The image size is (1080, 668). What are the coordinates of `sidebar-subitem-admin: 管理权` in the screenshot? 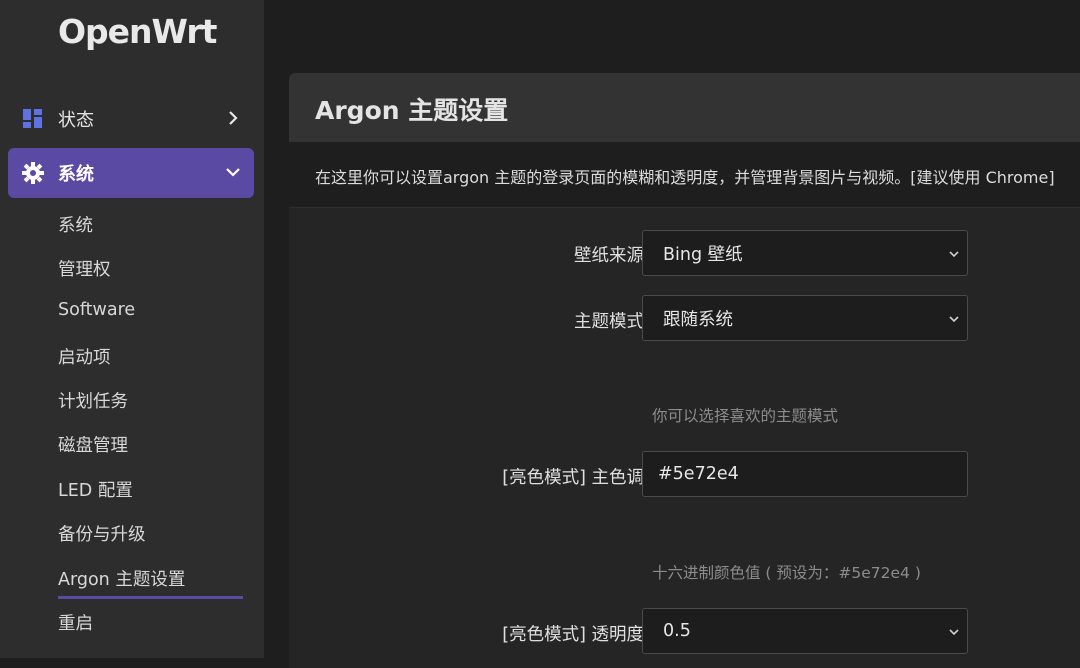 It's located at (84, 268).